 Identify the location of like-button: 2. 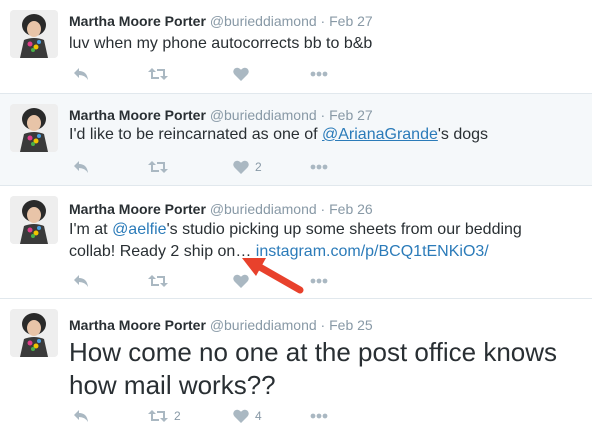
(247, 167).